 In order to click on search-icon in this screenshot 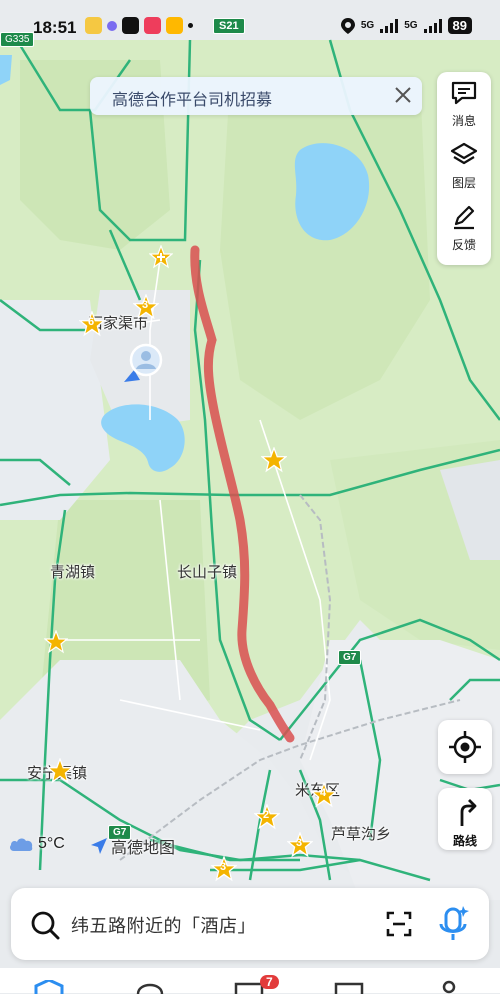, I will do `click(45, 925)`.